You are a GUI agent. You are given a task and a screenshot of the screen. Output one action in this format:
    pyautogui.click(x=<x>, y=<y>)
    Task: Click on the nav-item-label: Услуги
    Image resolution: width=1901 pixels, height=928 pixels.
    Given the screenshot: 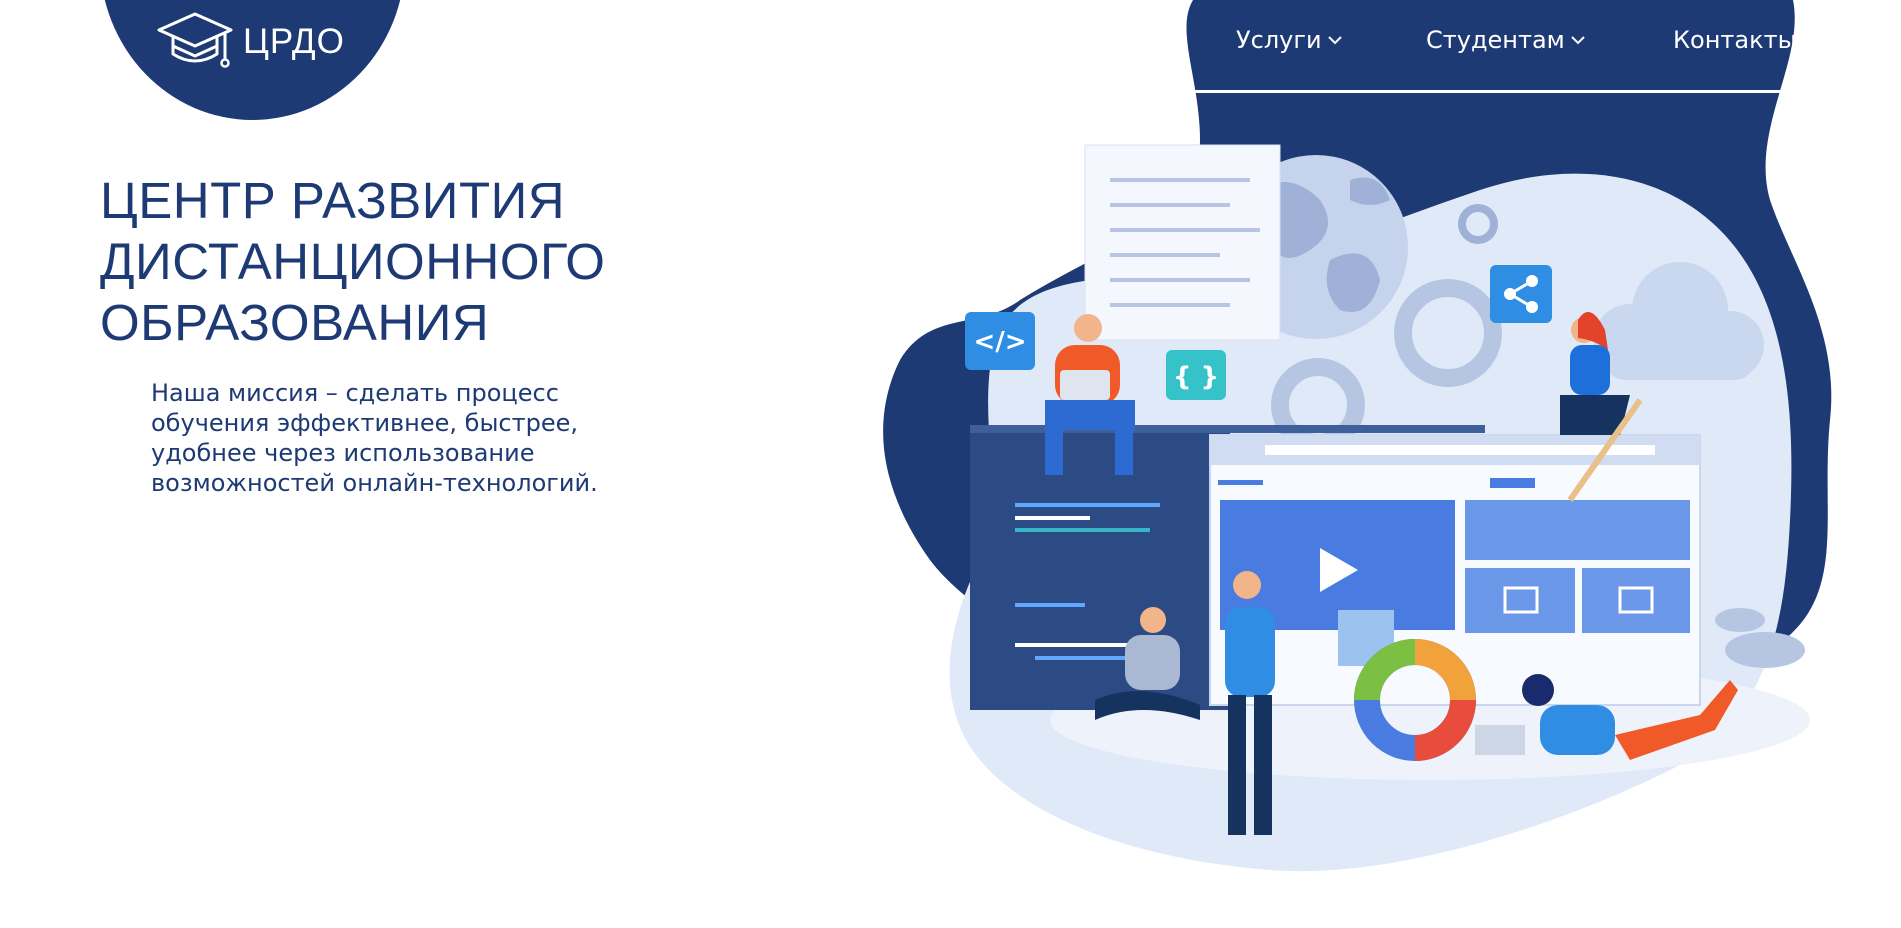 What is the action you would take?
    pyautogui.click(x=1279, y=40)
    